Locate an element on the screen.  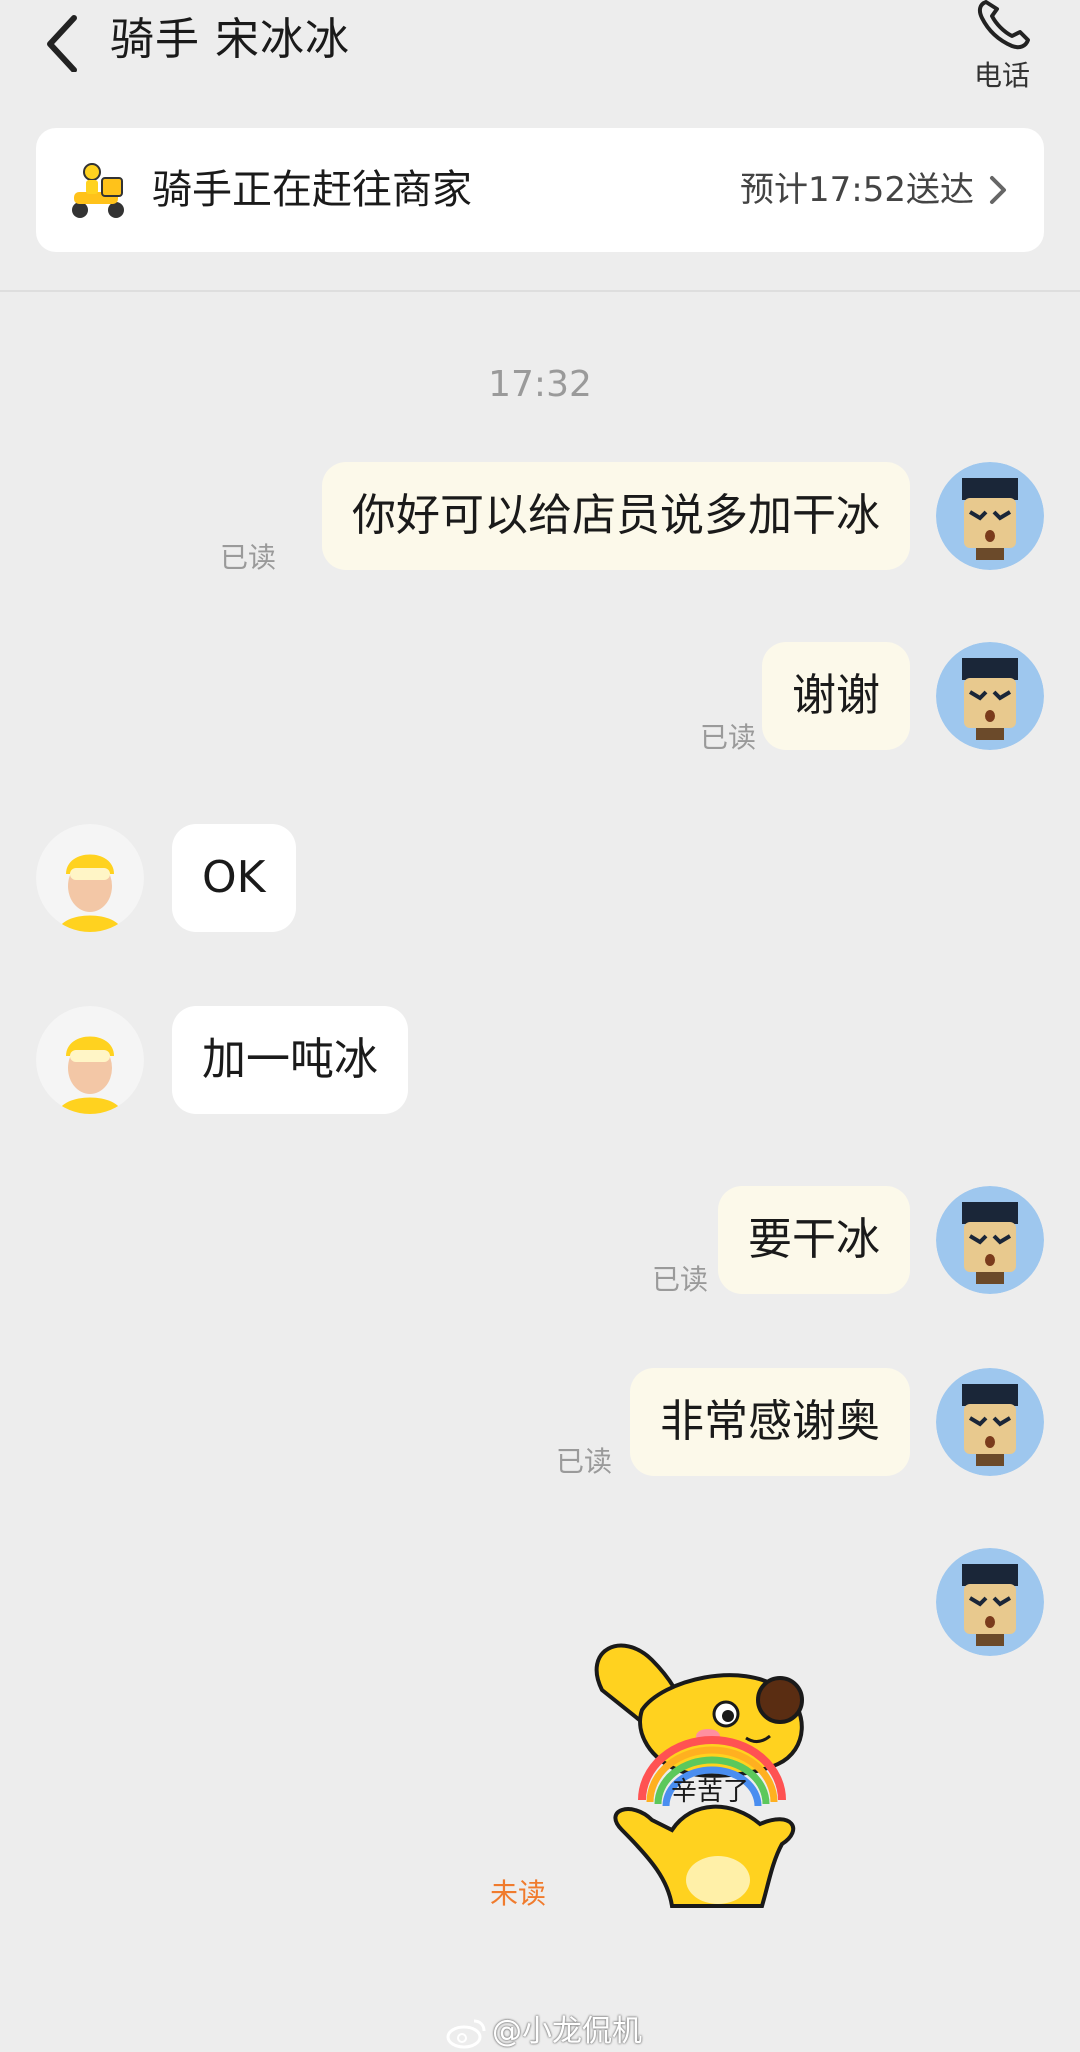
scooter-icon is located at coordinates (98, 190).